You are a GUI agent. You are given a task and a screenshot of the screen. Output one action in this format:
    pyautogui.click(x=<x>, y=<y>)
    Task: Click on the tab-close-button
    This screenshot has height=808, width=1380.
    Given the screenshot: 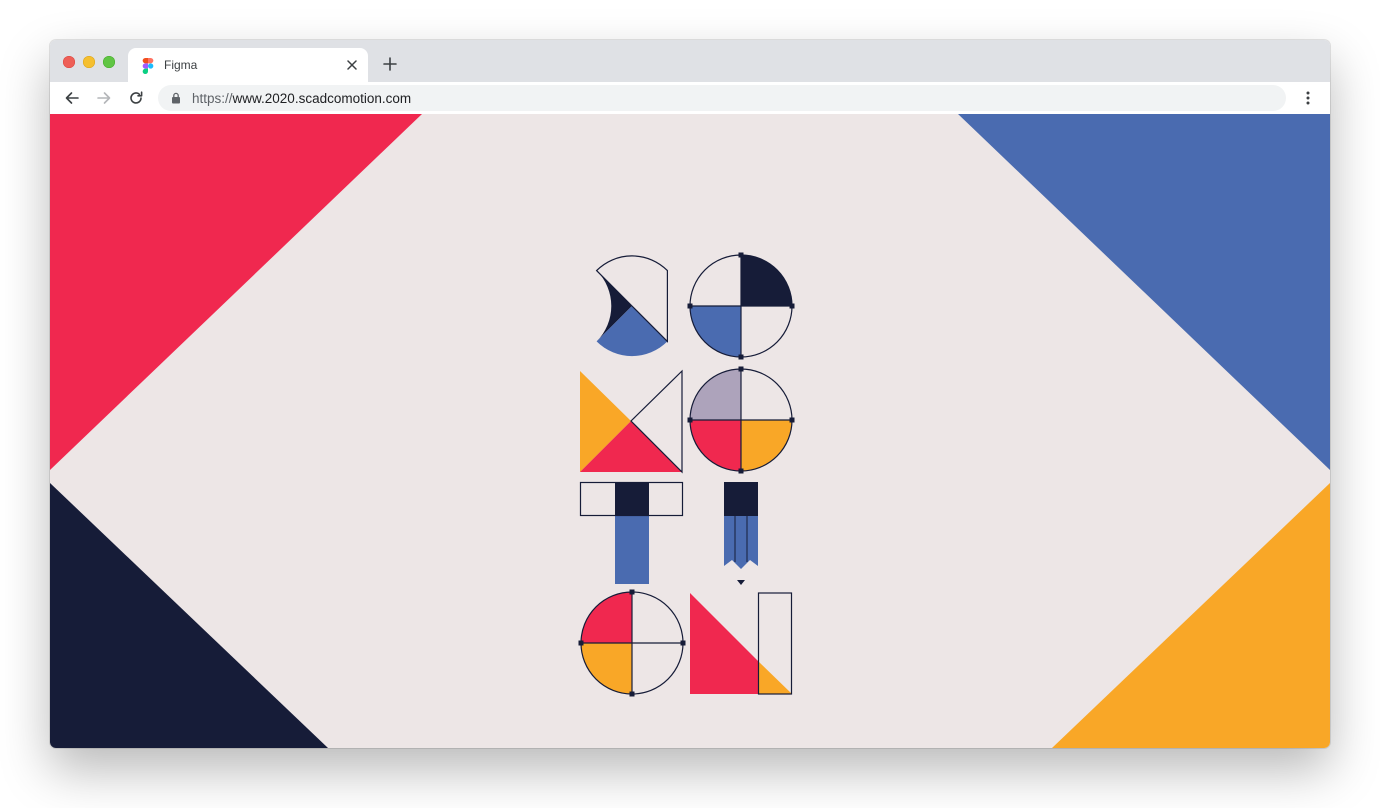 What is the action you would take?
    pyautogui.click(x=352, y=65)
    